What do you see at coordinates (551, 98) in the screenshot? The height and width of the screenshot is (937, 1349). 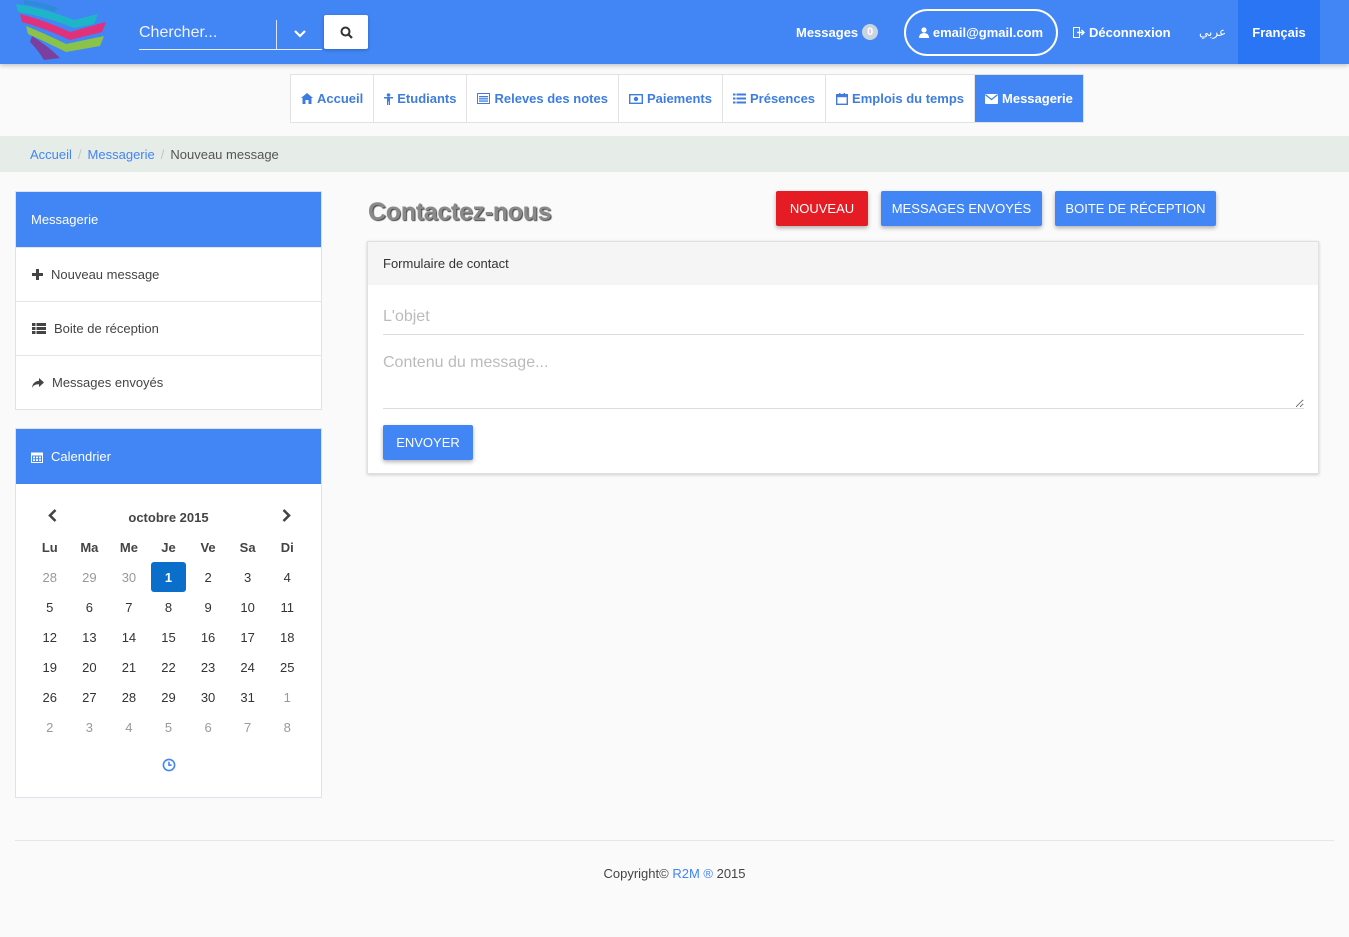 I see `tab-label: Releves des notes` at bounding box center [551, 98].